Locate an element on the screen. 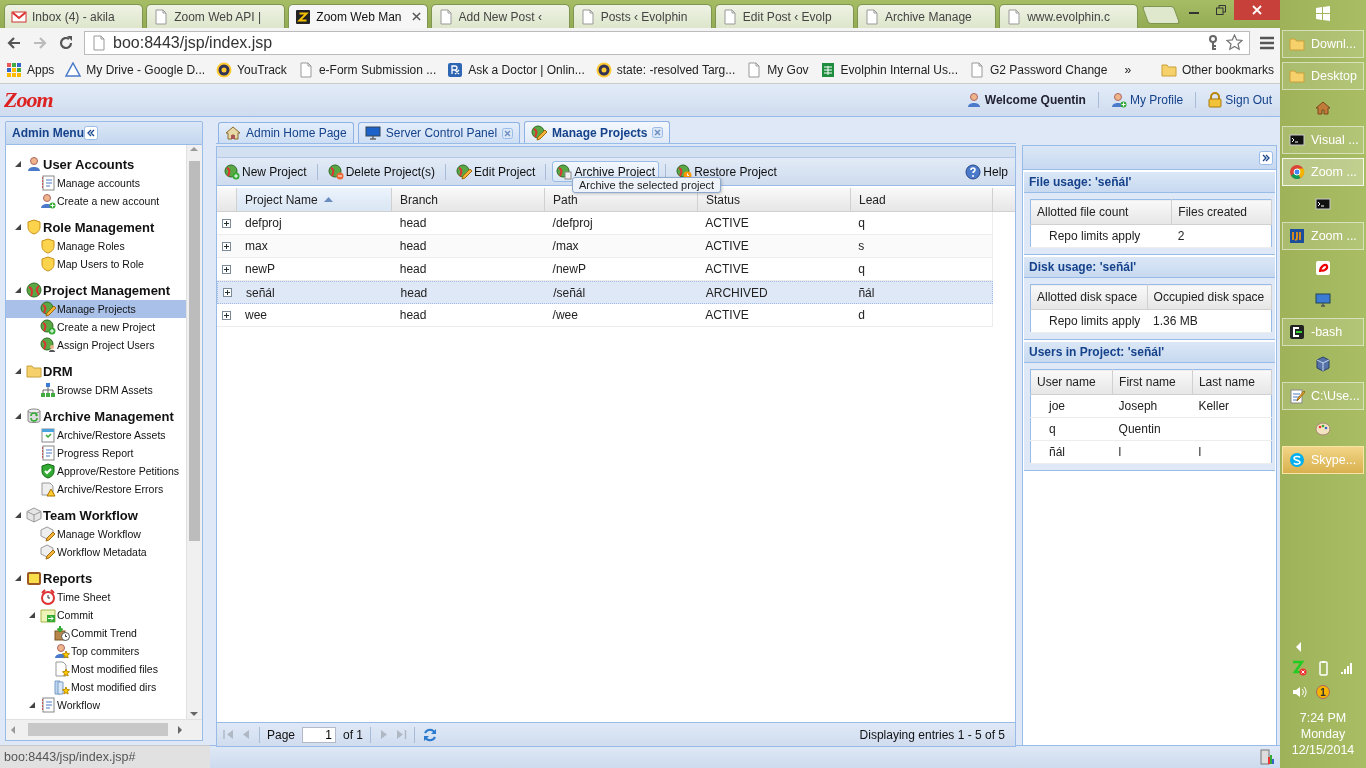  menu-item: Manage Workflow is located at coordinates (96, 534).